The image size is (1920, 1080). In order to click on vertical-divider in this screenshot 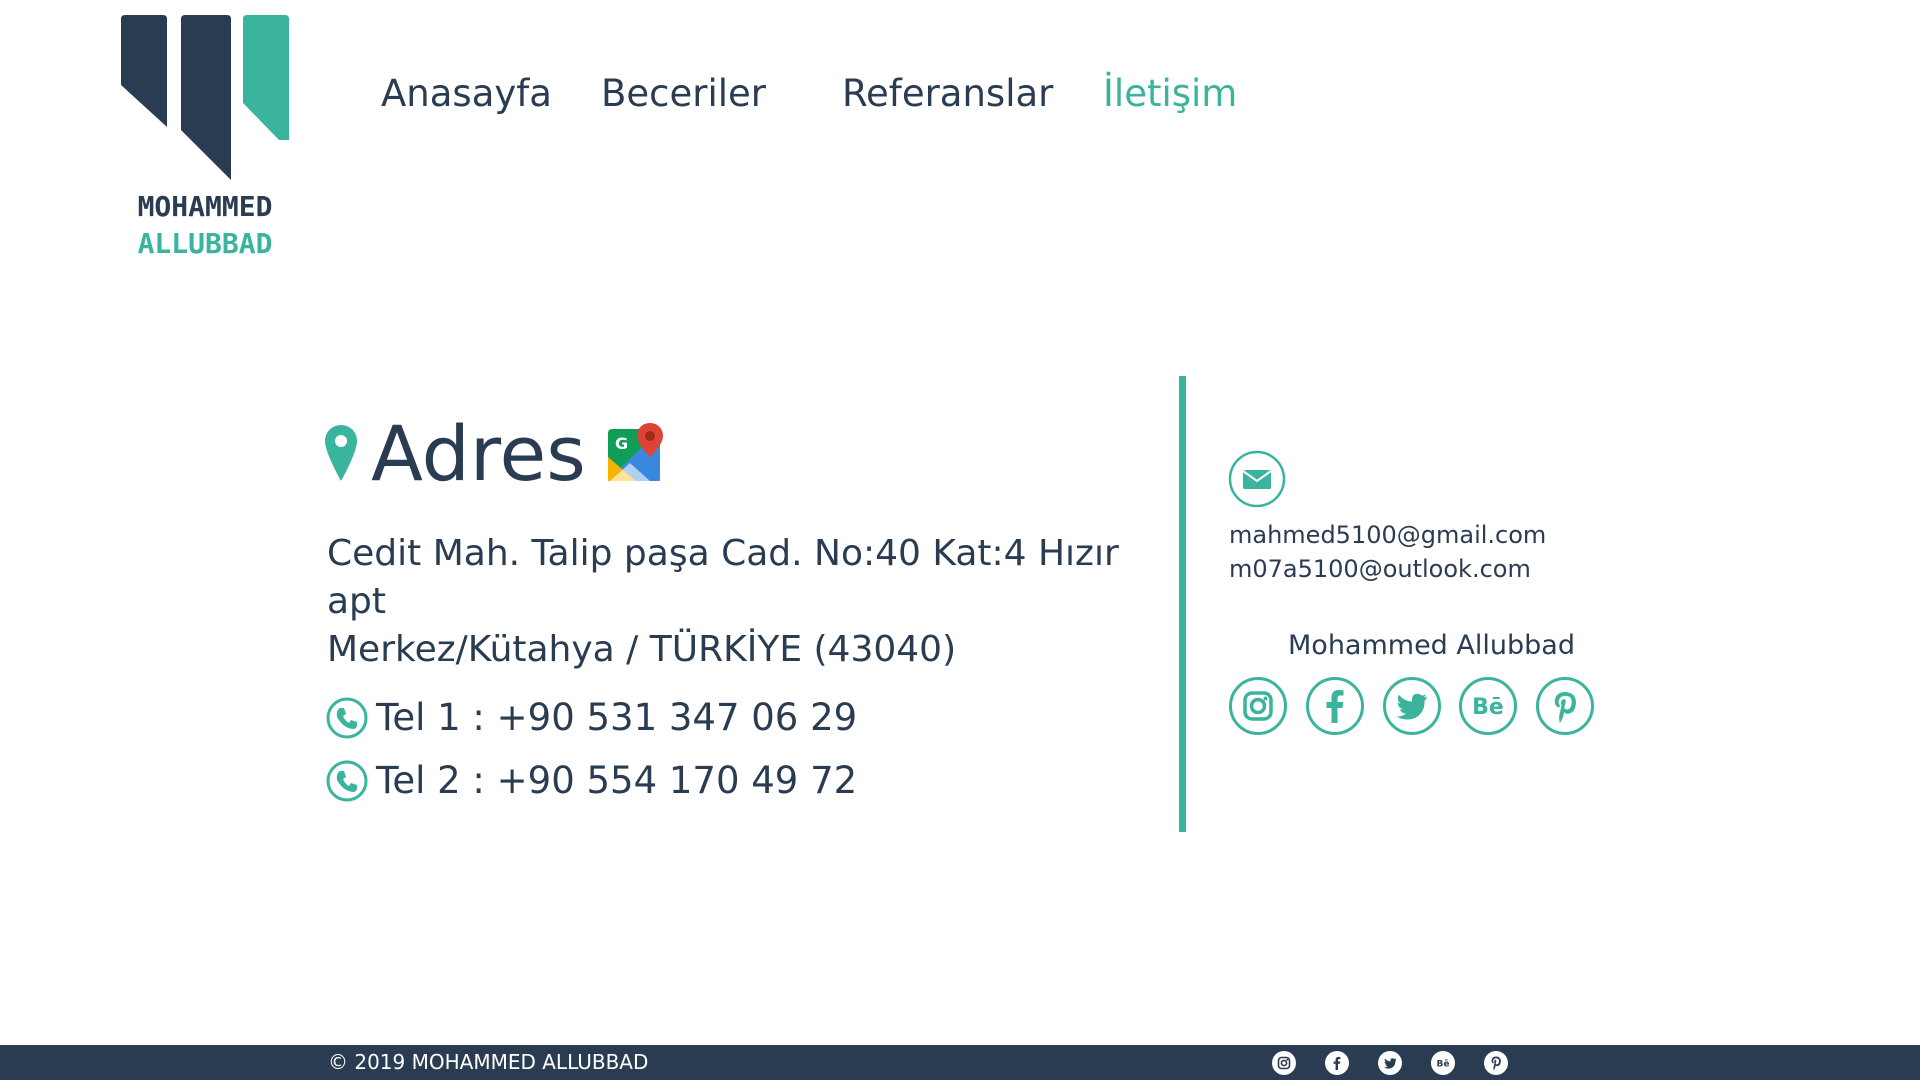, I will do `click(1182, 604)`.